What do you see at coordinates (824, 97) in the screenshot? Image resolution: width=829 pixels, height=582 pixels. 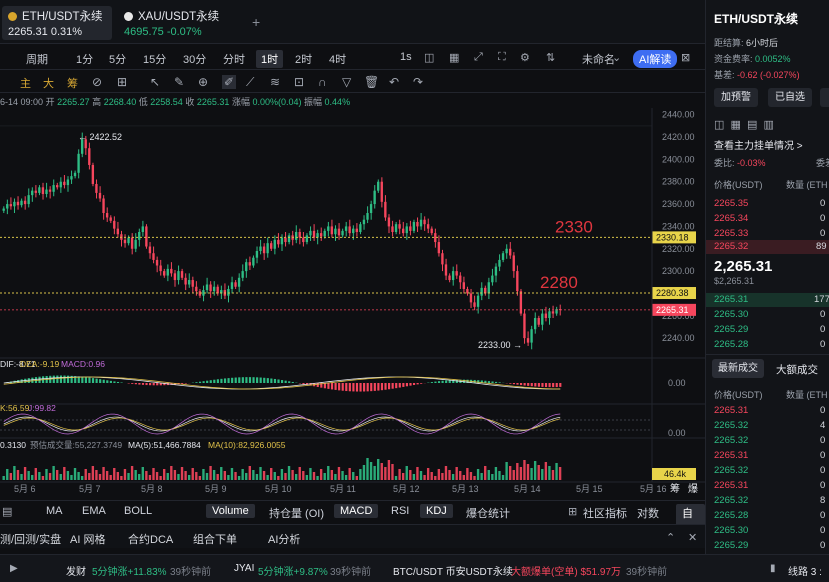 I see `more-button` at bounding box center [824, 97].